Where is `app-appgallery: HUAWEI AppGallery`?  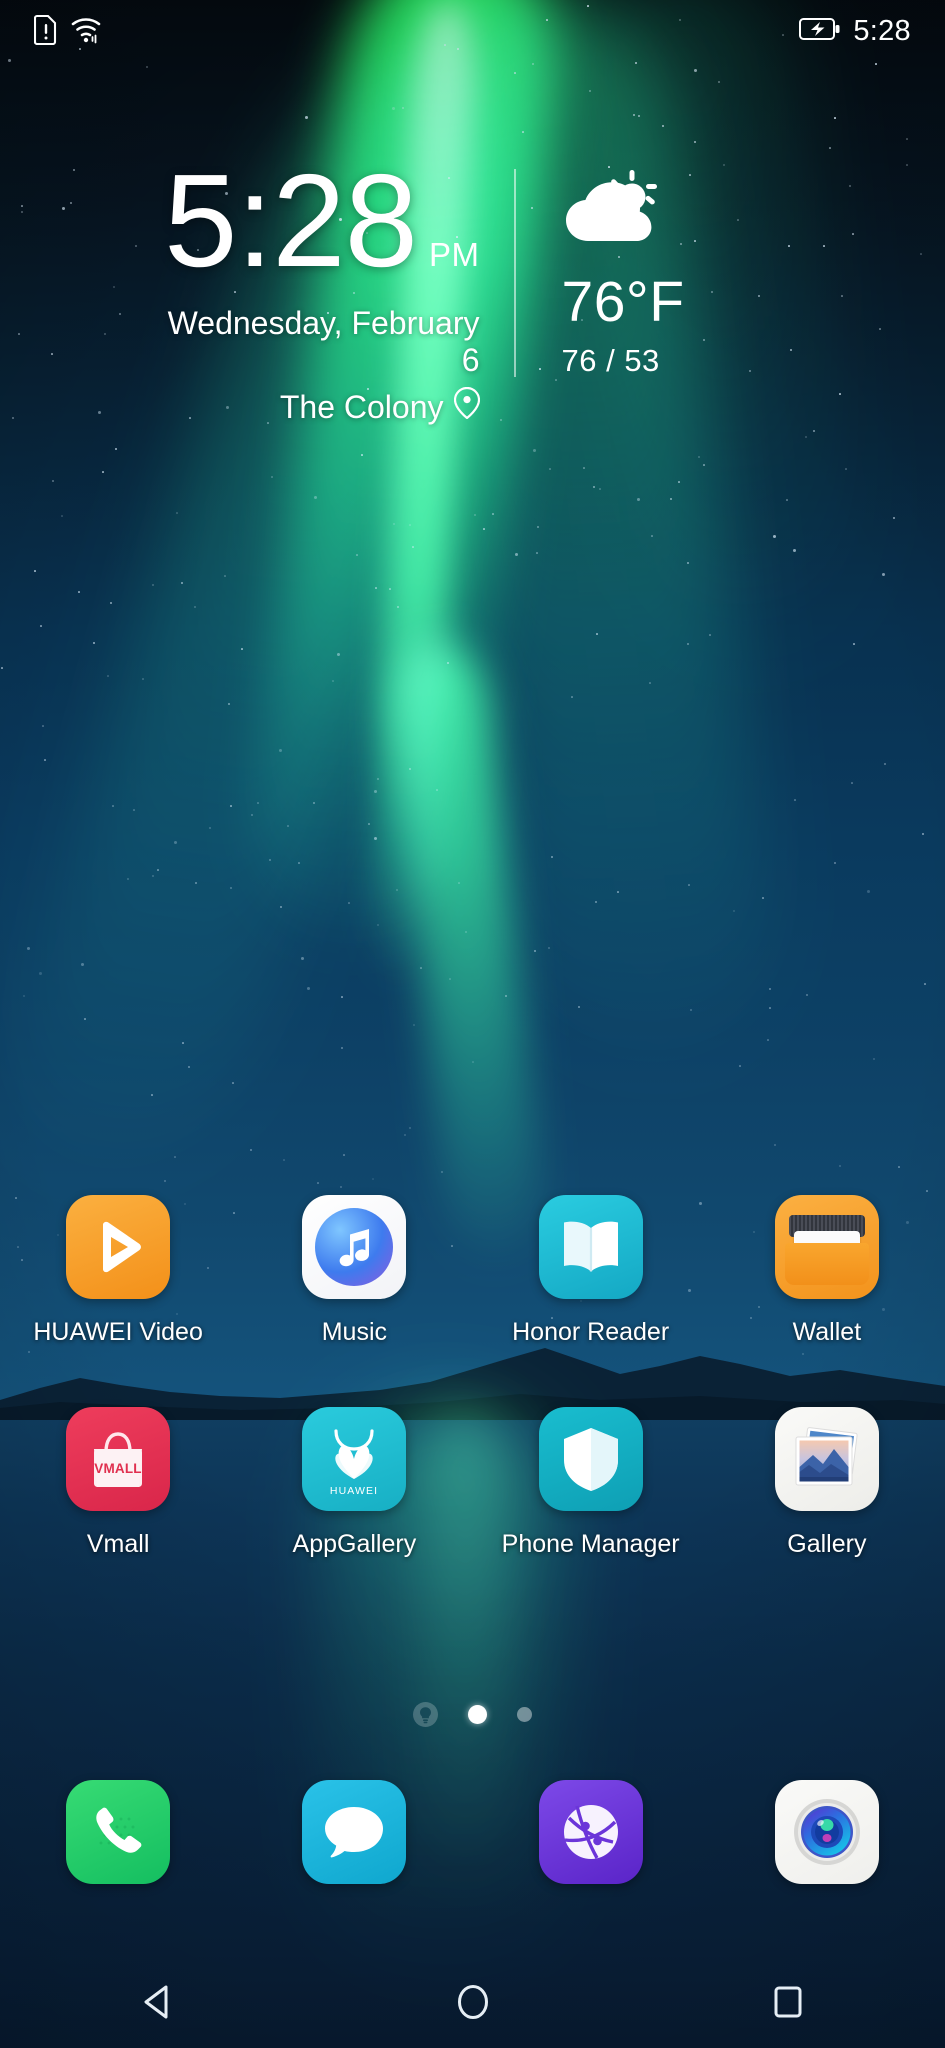 app-appgallery: HUAWEI AppGallery is located at coordinates (354, 1483).